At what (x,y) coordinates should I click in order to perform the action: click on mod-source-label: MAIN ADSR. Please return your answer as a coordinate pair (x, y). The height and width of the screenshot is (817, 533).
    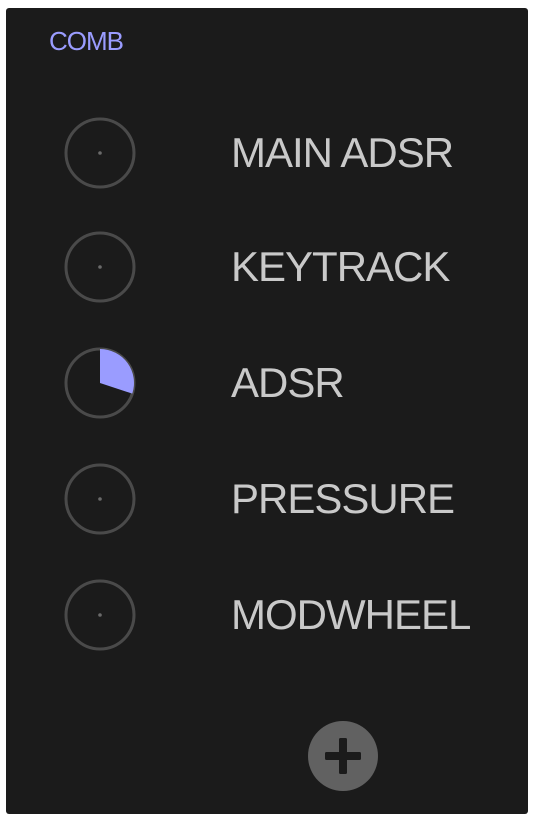
    Looking at the image, I should click on (342, 153).